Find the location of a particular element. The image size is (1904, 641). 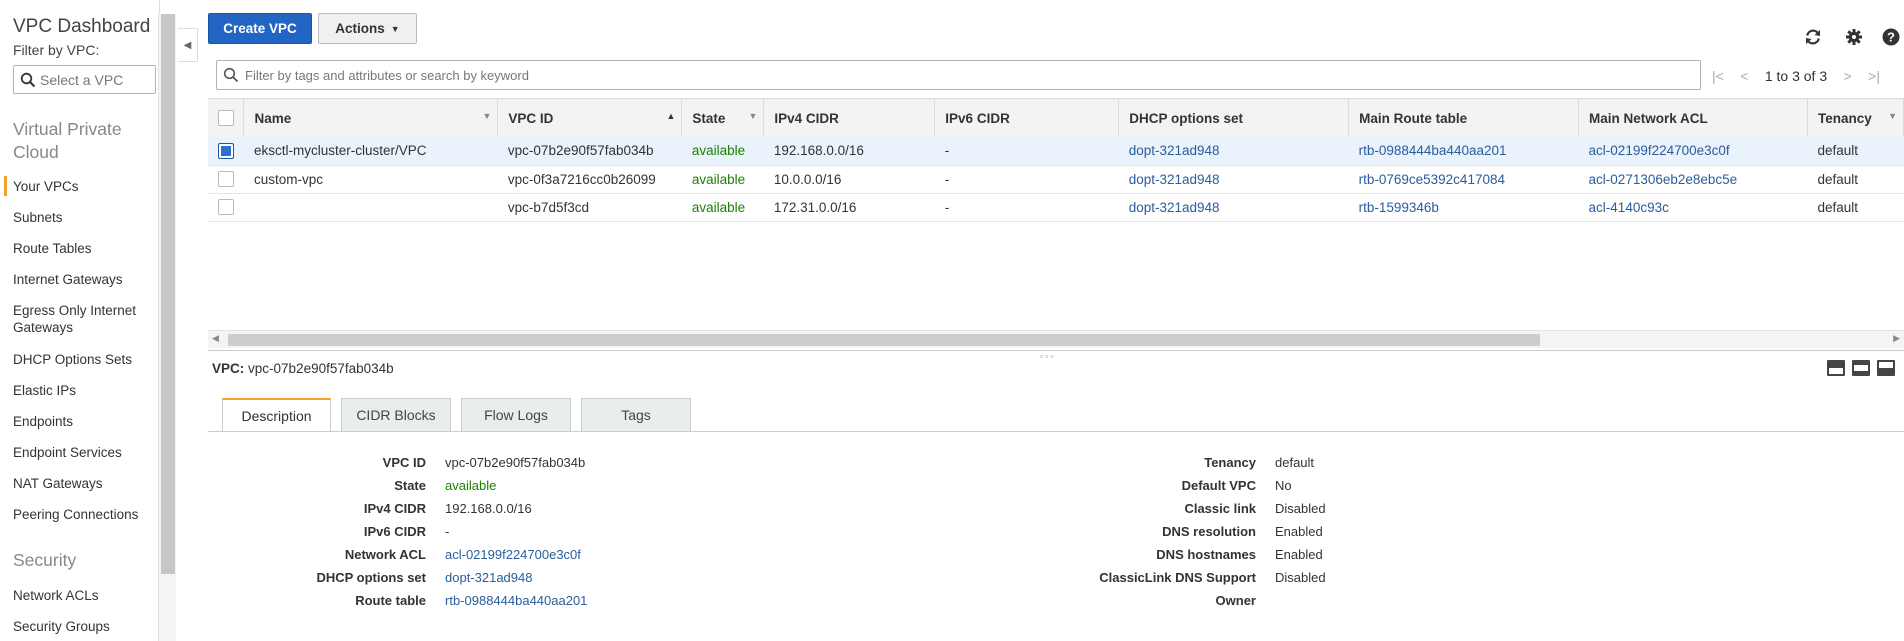

cell-name: custom-vpc is located at coordinates (288, 179).